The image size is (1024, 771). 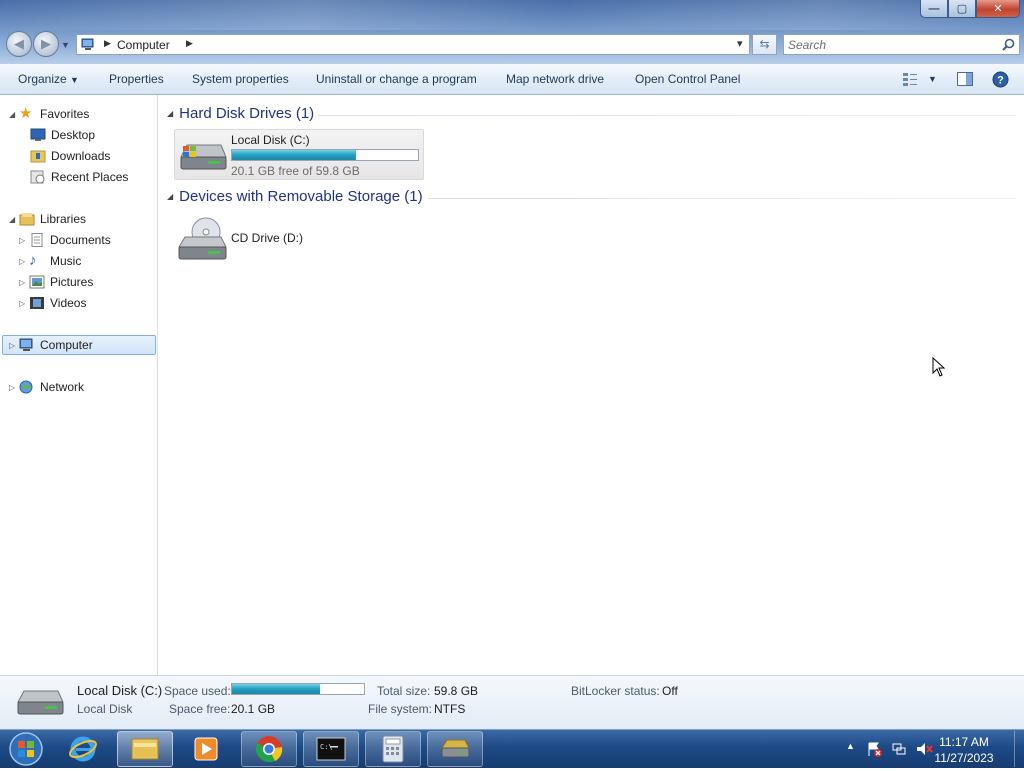 I want to click on group-header-removable-storage: ◢ Devices with Removable Storage (1), so click(x=295, y=196).